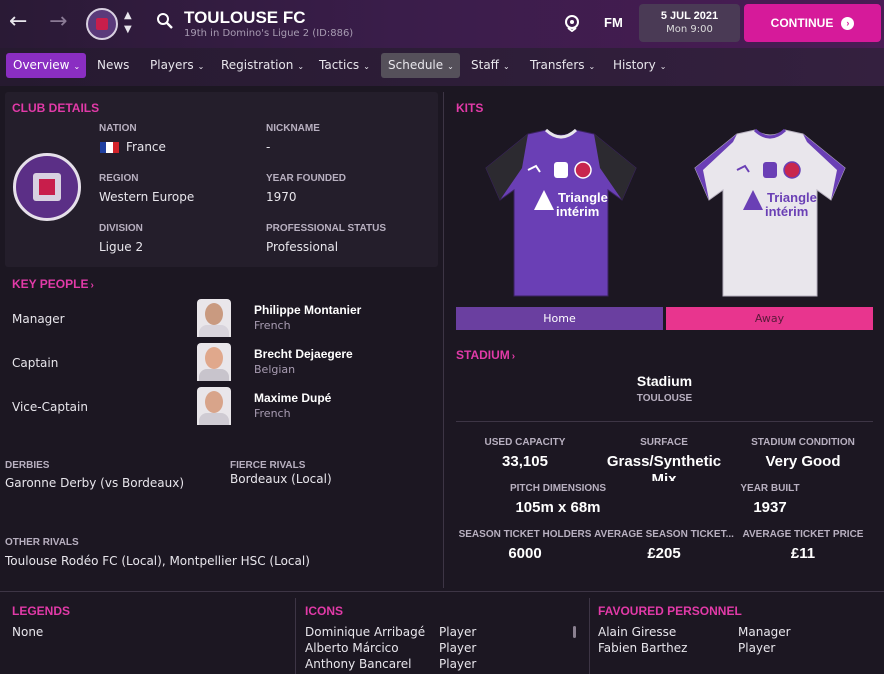  What do you see at coordinates (292, 398) in the screenshot?
I see `vice-captain-name: Maxime Dupé` at bounding box center [292, 398].